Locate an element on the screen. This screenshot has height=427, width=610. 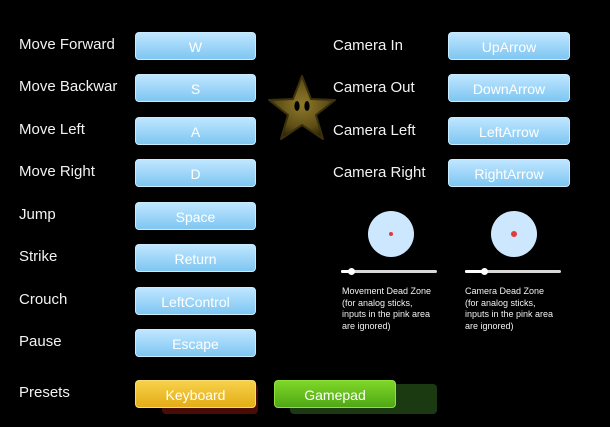
move-right-key-button: D is located at coordinates (195, 173).